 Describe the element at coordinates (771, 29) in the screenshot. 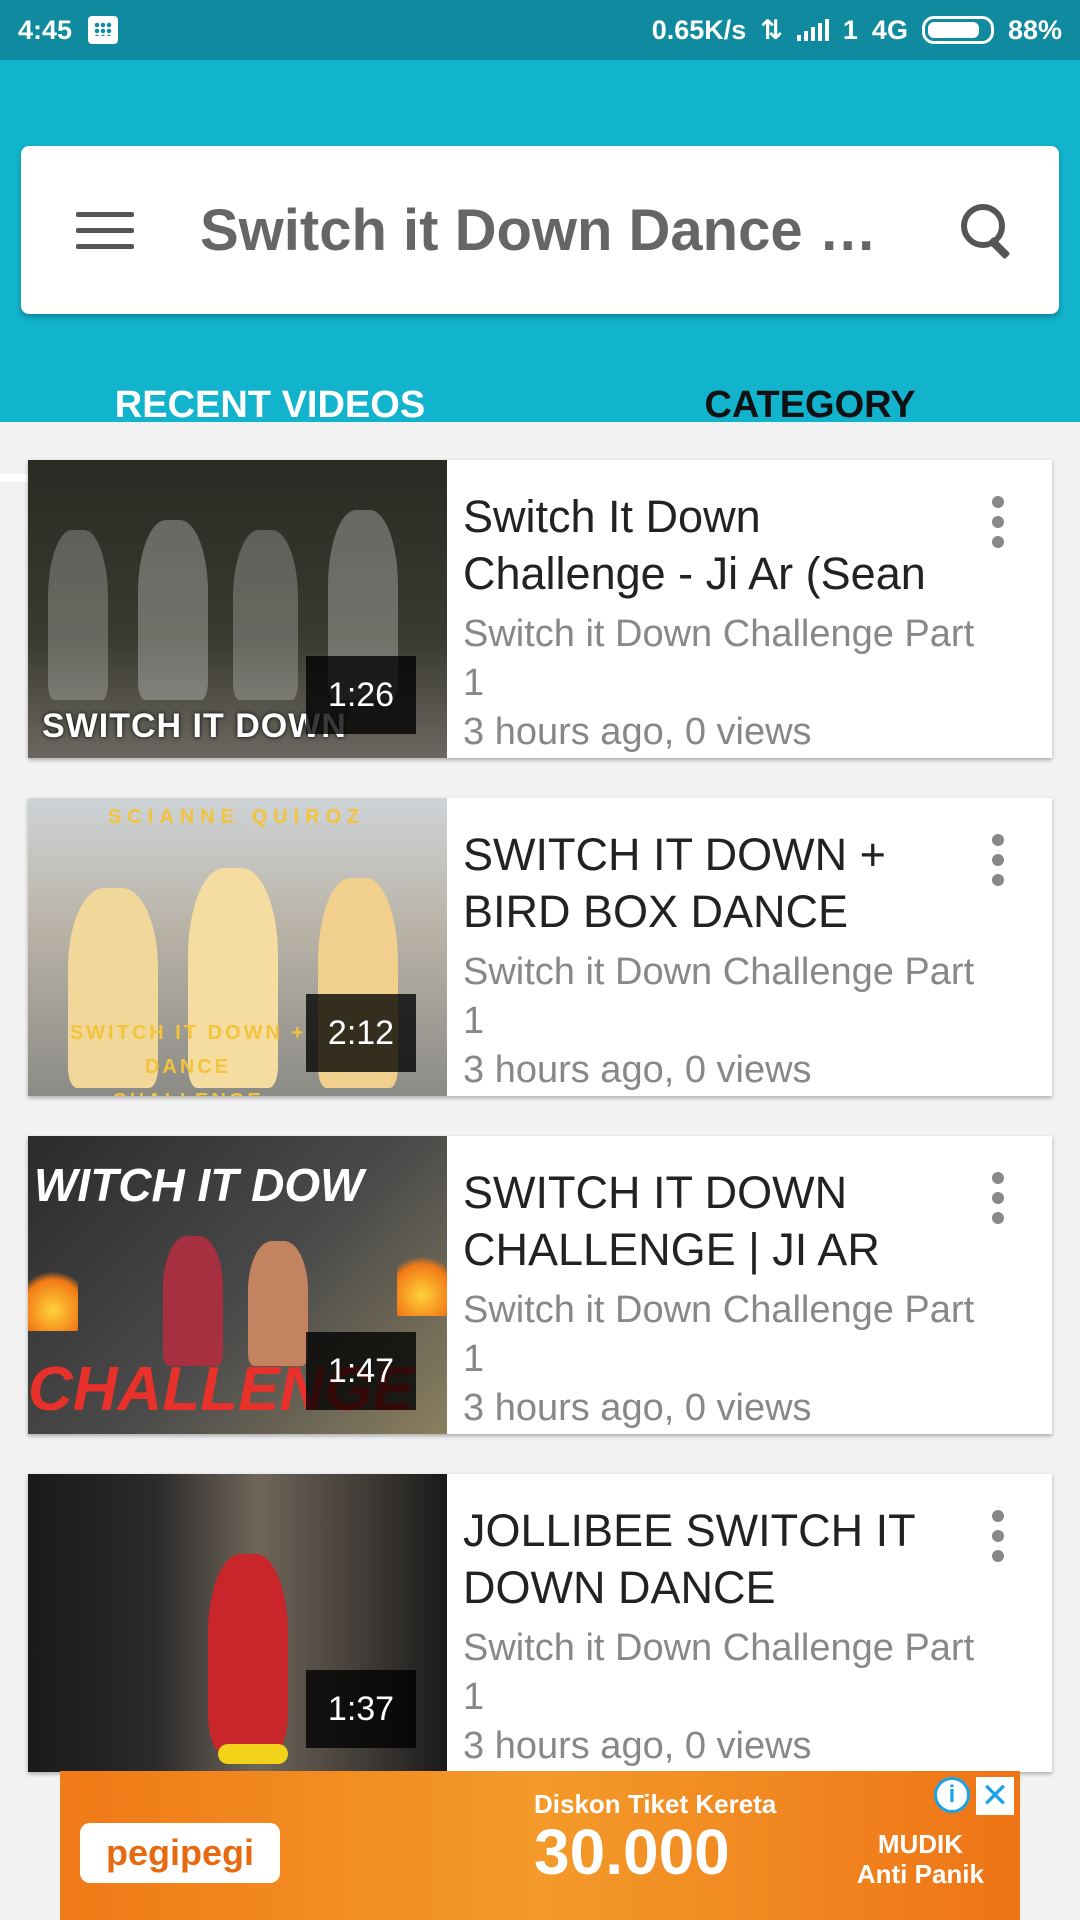

I see `data-transfer-icon: ⇅` at that location.